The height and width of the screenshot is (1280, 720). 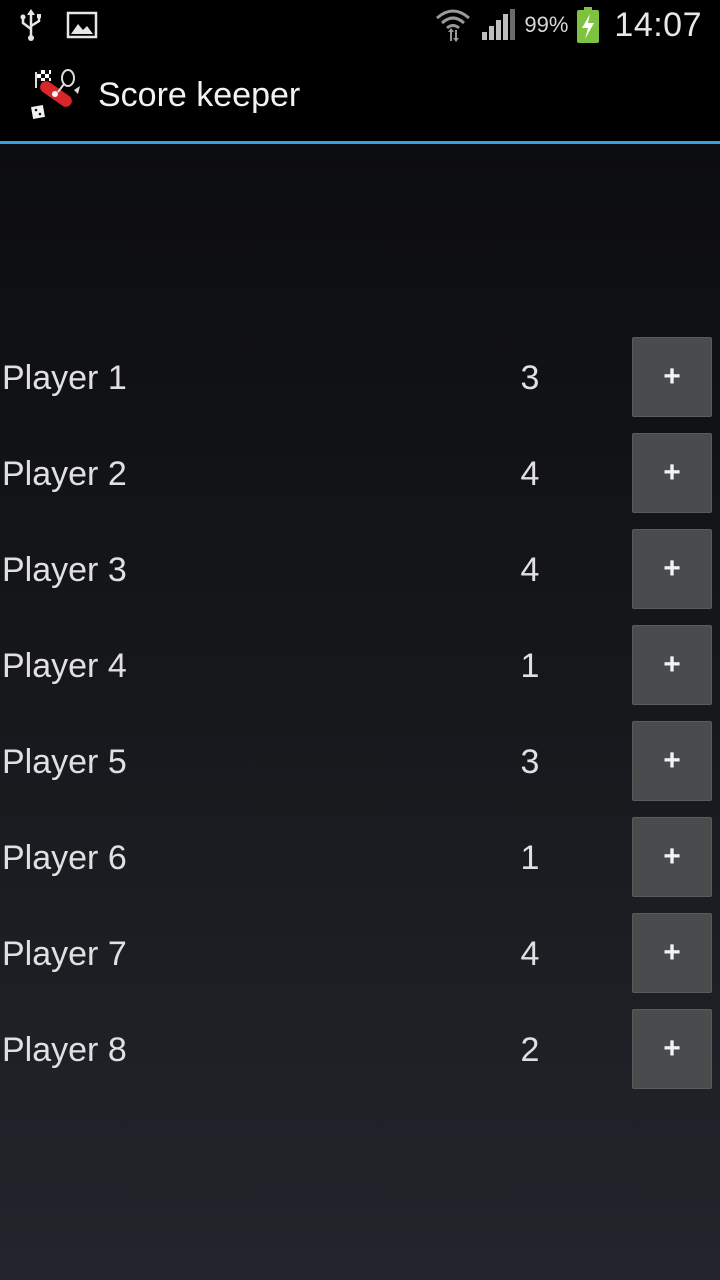 I want to click on app-logo-icon, so click(x=55, y=96).